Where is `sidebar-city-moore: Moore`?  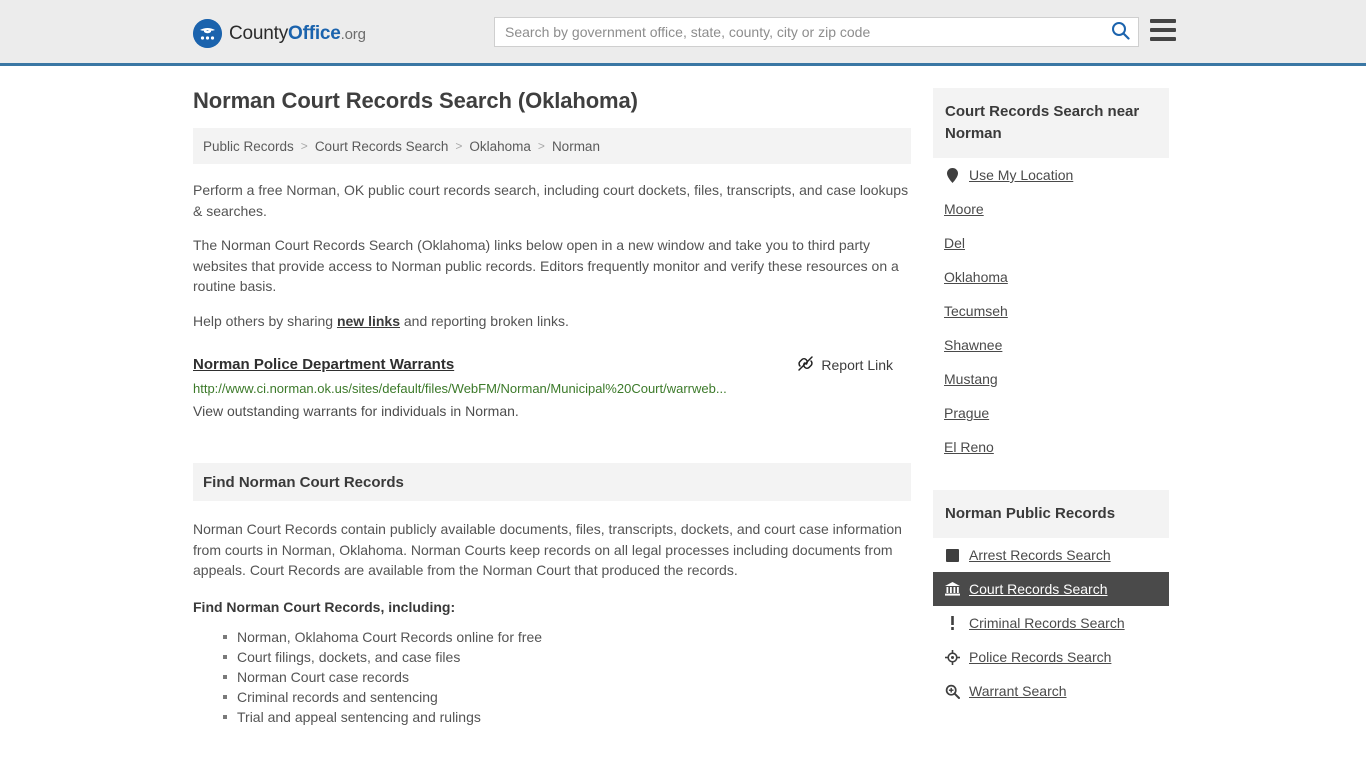 sidebar-city-moore: Moore is located at coordinates (1051, 209).